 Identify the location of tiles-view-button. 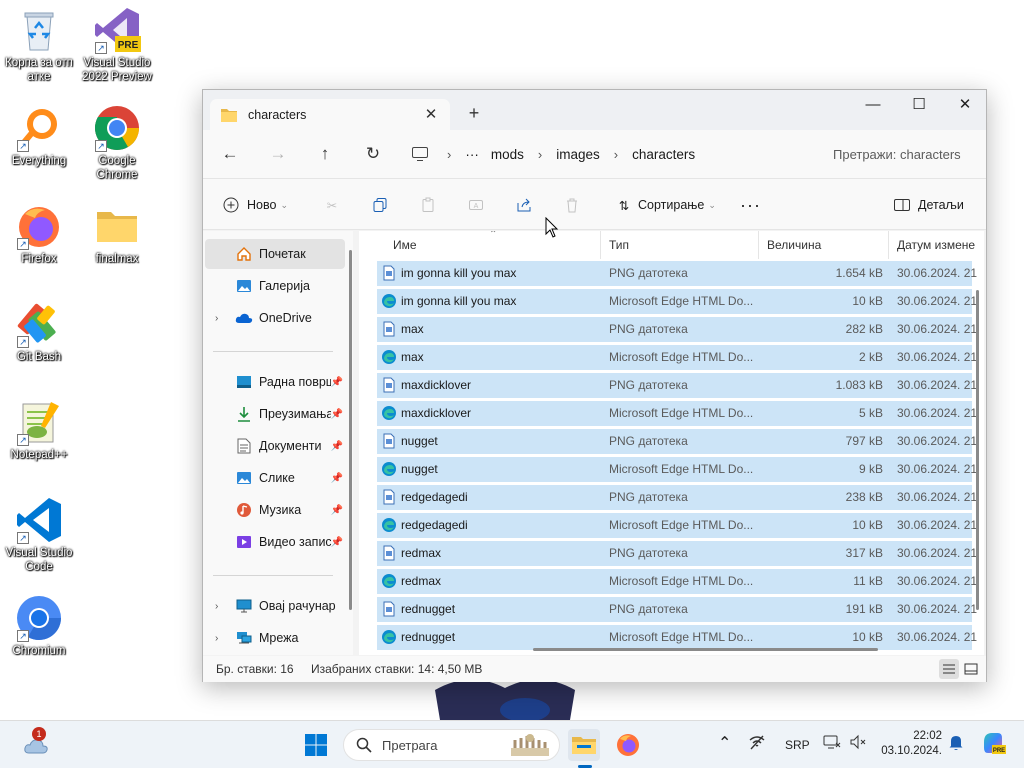
(971, 669).